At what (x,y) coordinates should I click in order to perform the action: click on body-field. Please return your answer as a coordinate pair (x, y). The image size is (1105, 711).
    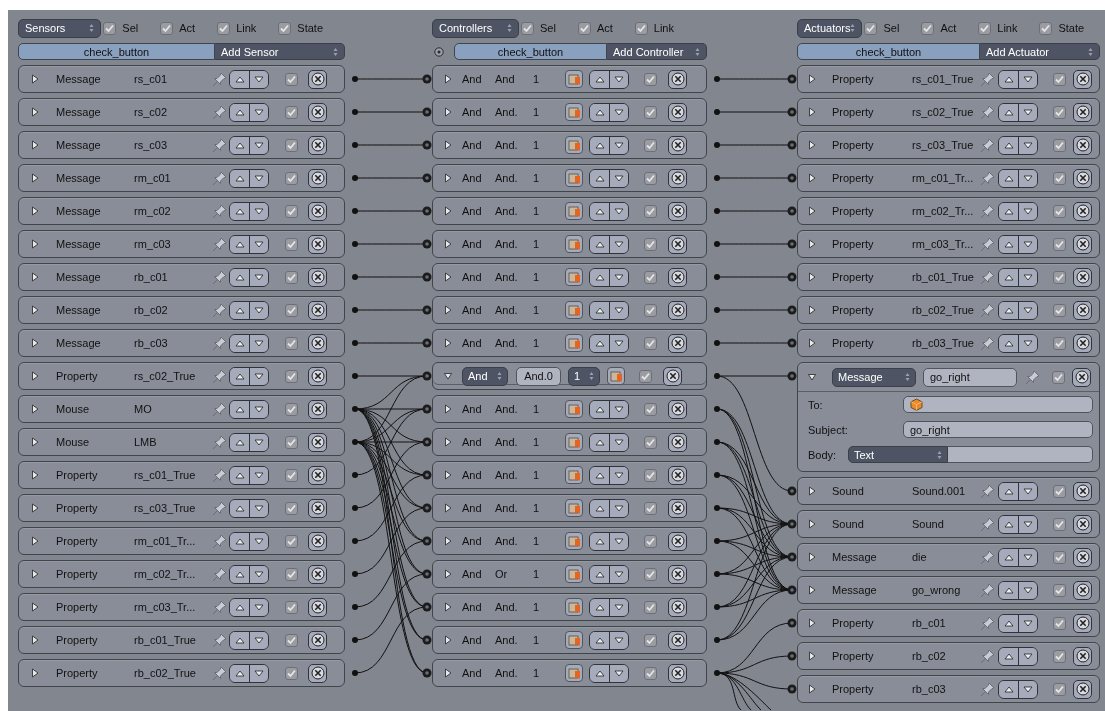
    Looking at the image, I should click on (1020, 454).